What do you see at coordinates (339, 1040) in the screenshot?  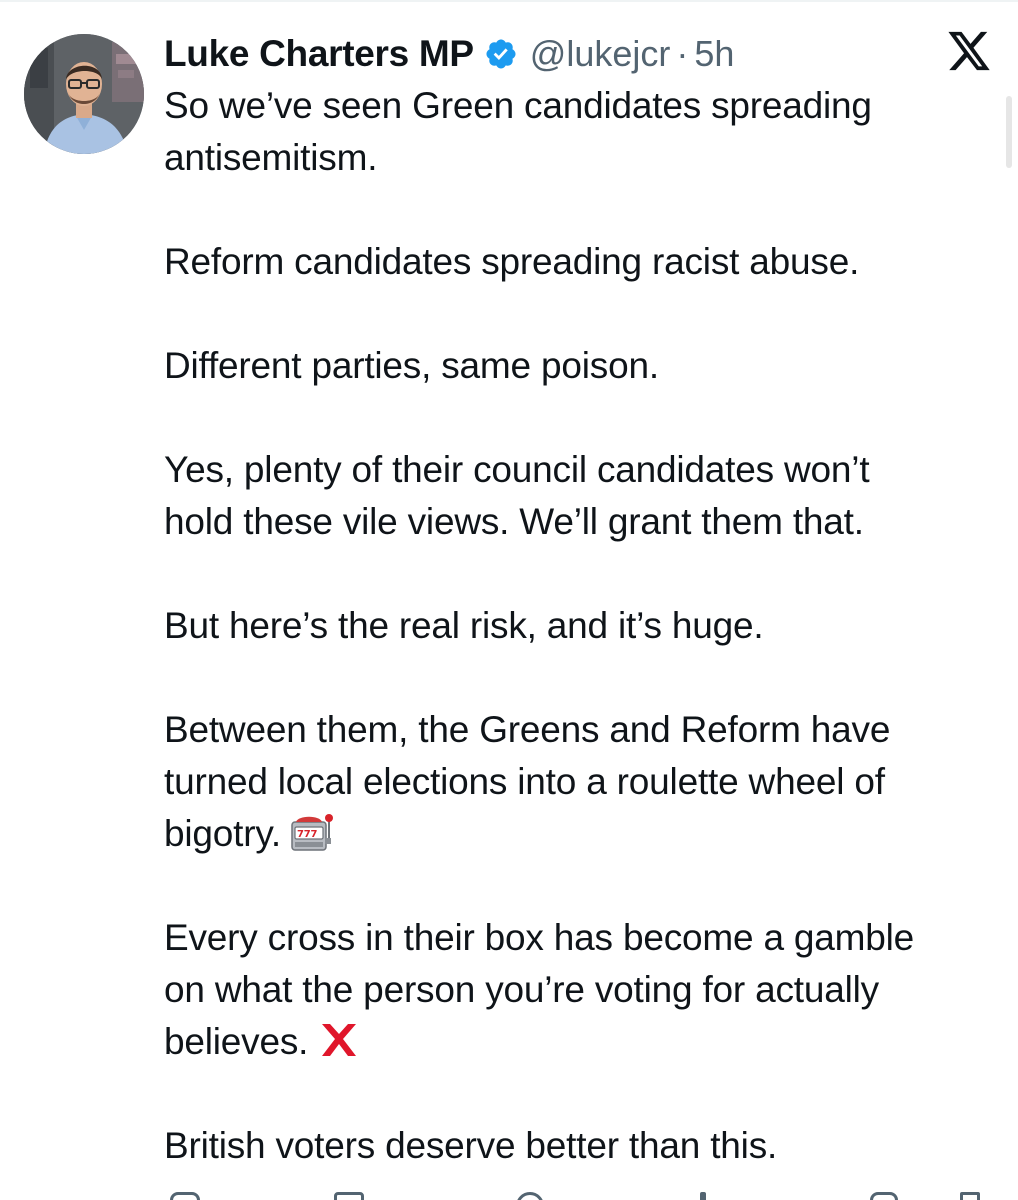 I see `cross-mark-icon` at bounding box center [339, 1040].